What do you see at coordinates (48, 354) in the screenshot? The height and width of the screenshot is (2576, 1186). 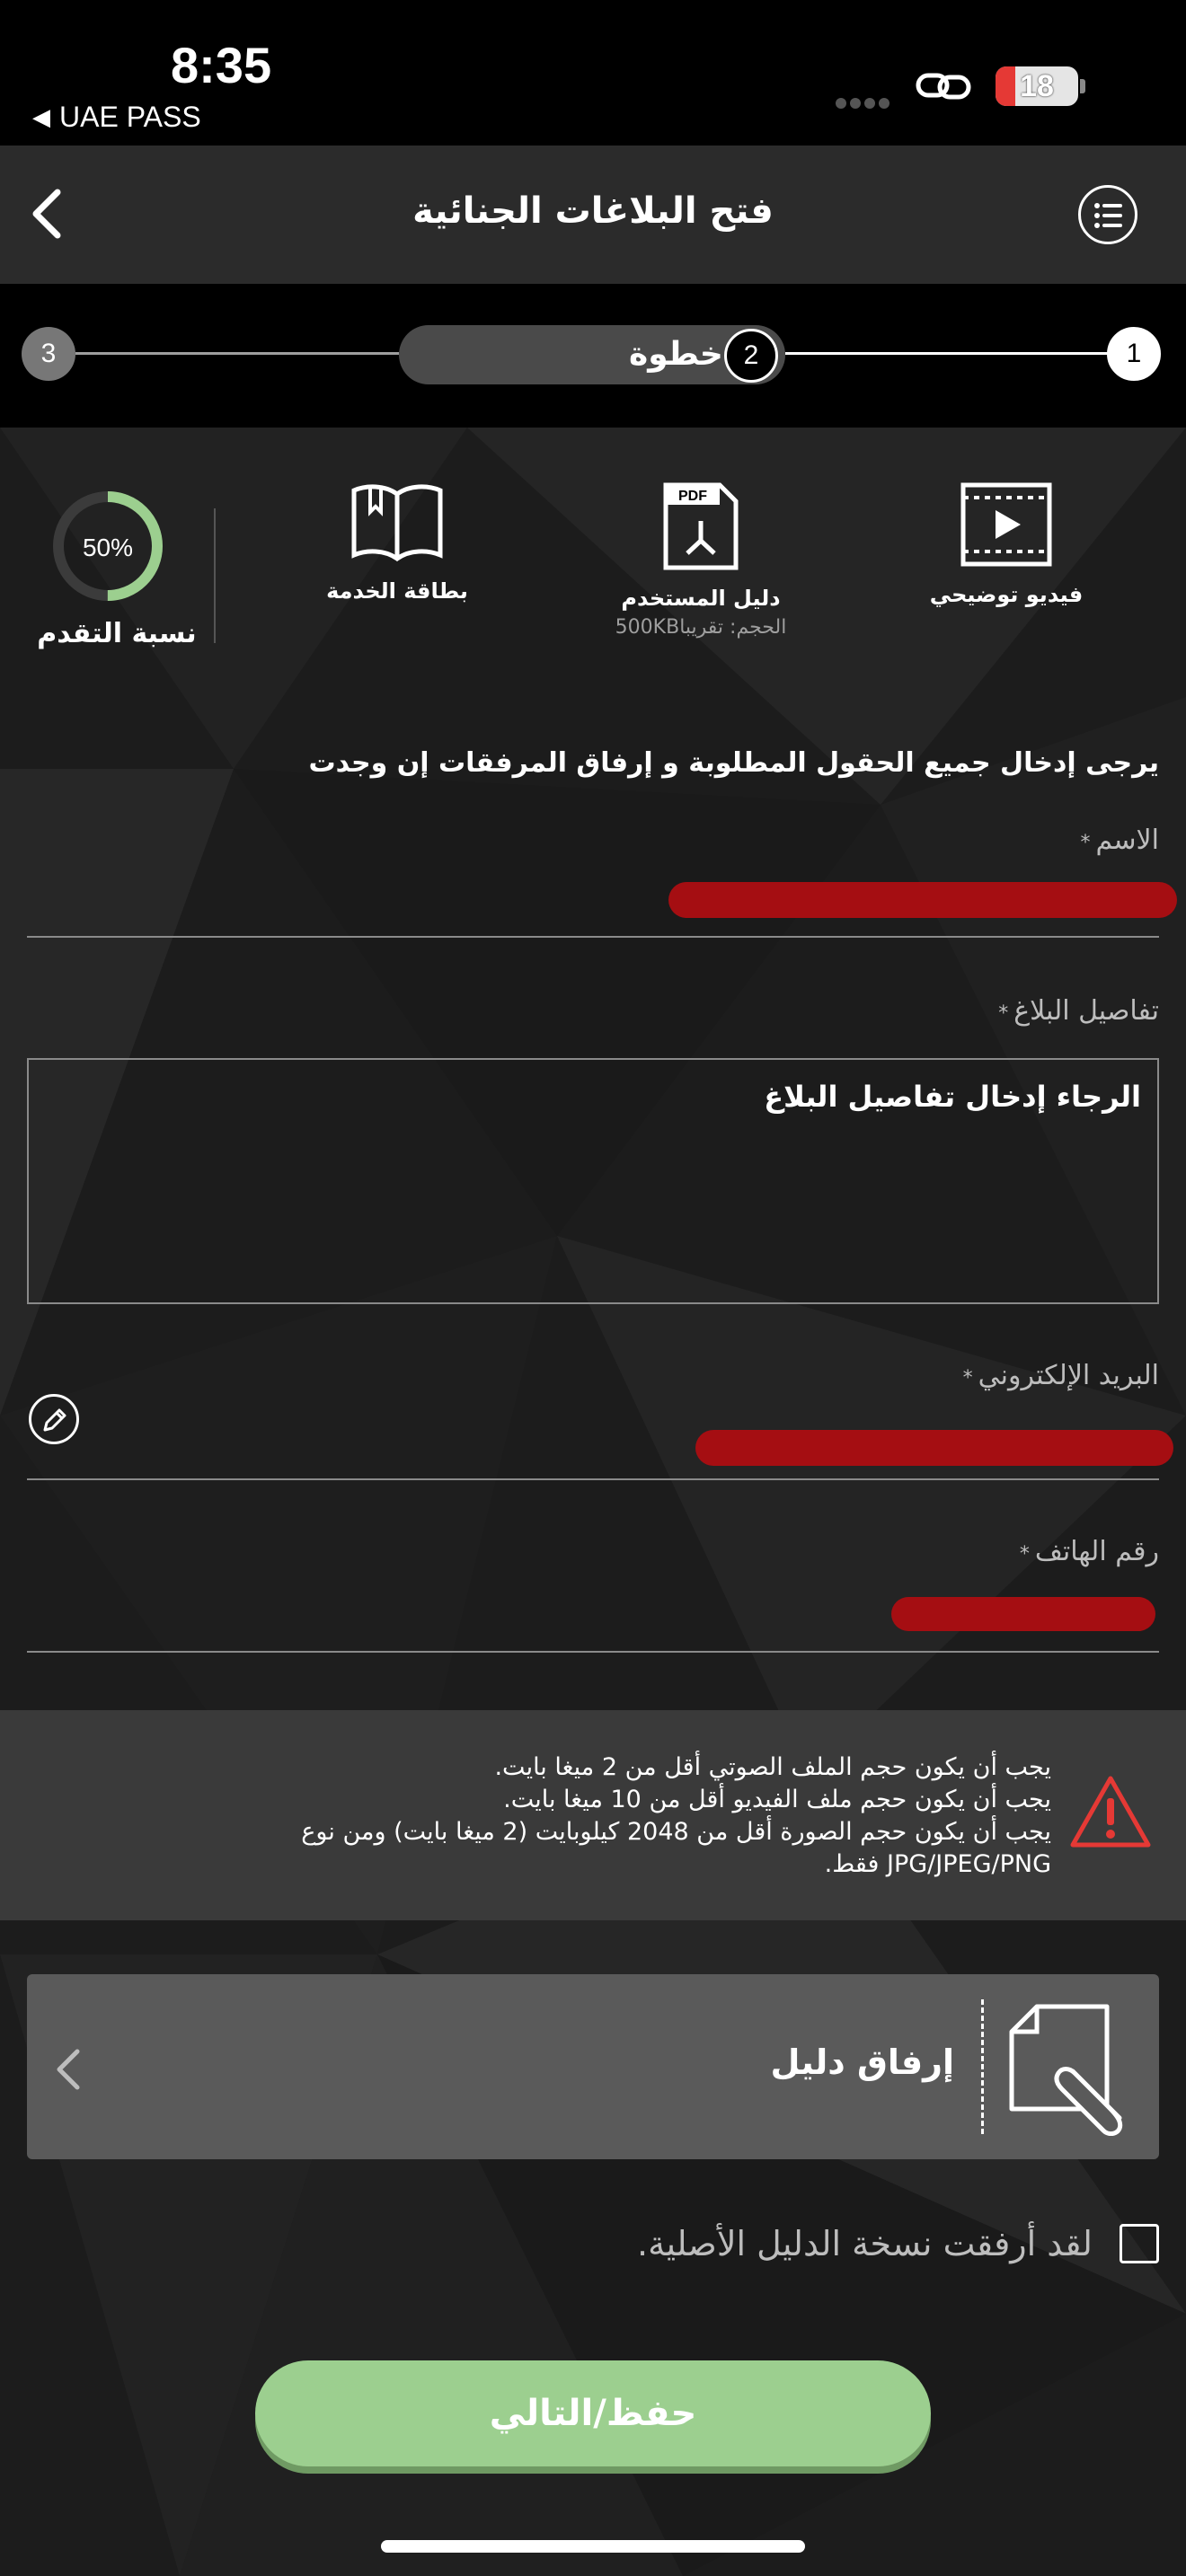 I see `step-3: 3` at bounding box center [48, 354].